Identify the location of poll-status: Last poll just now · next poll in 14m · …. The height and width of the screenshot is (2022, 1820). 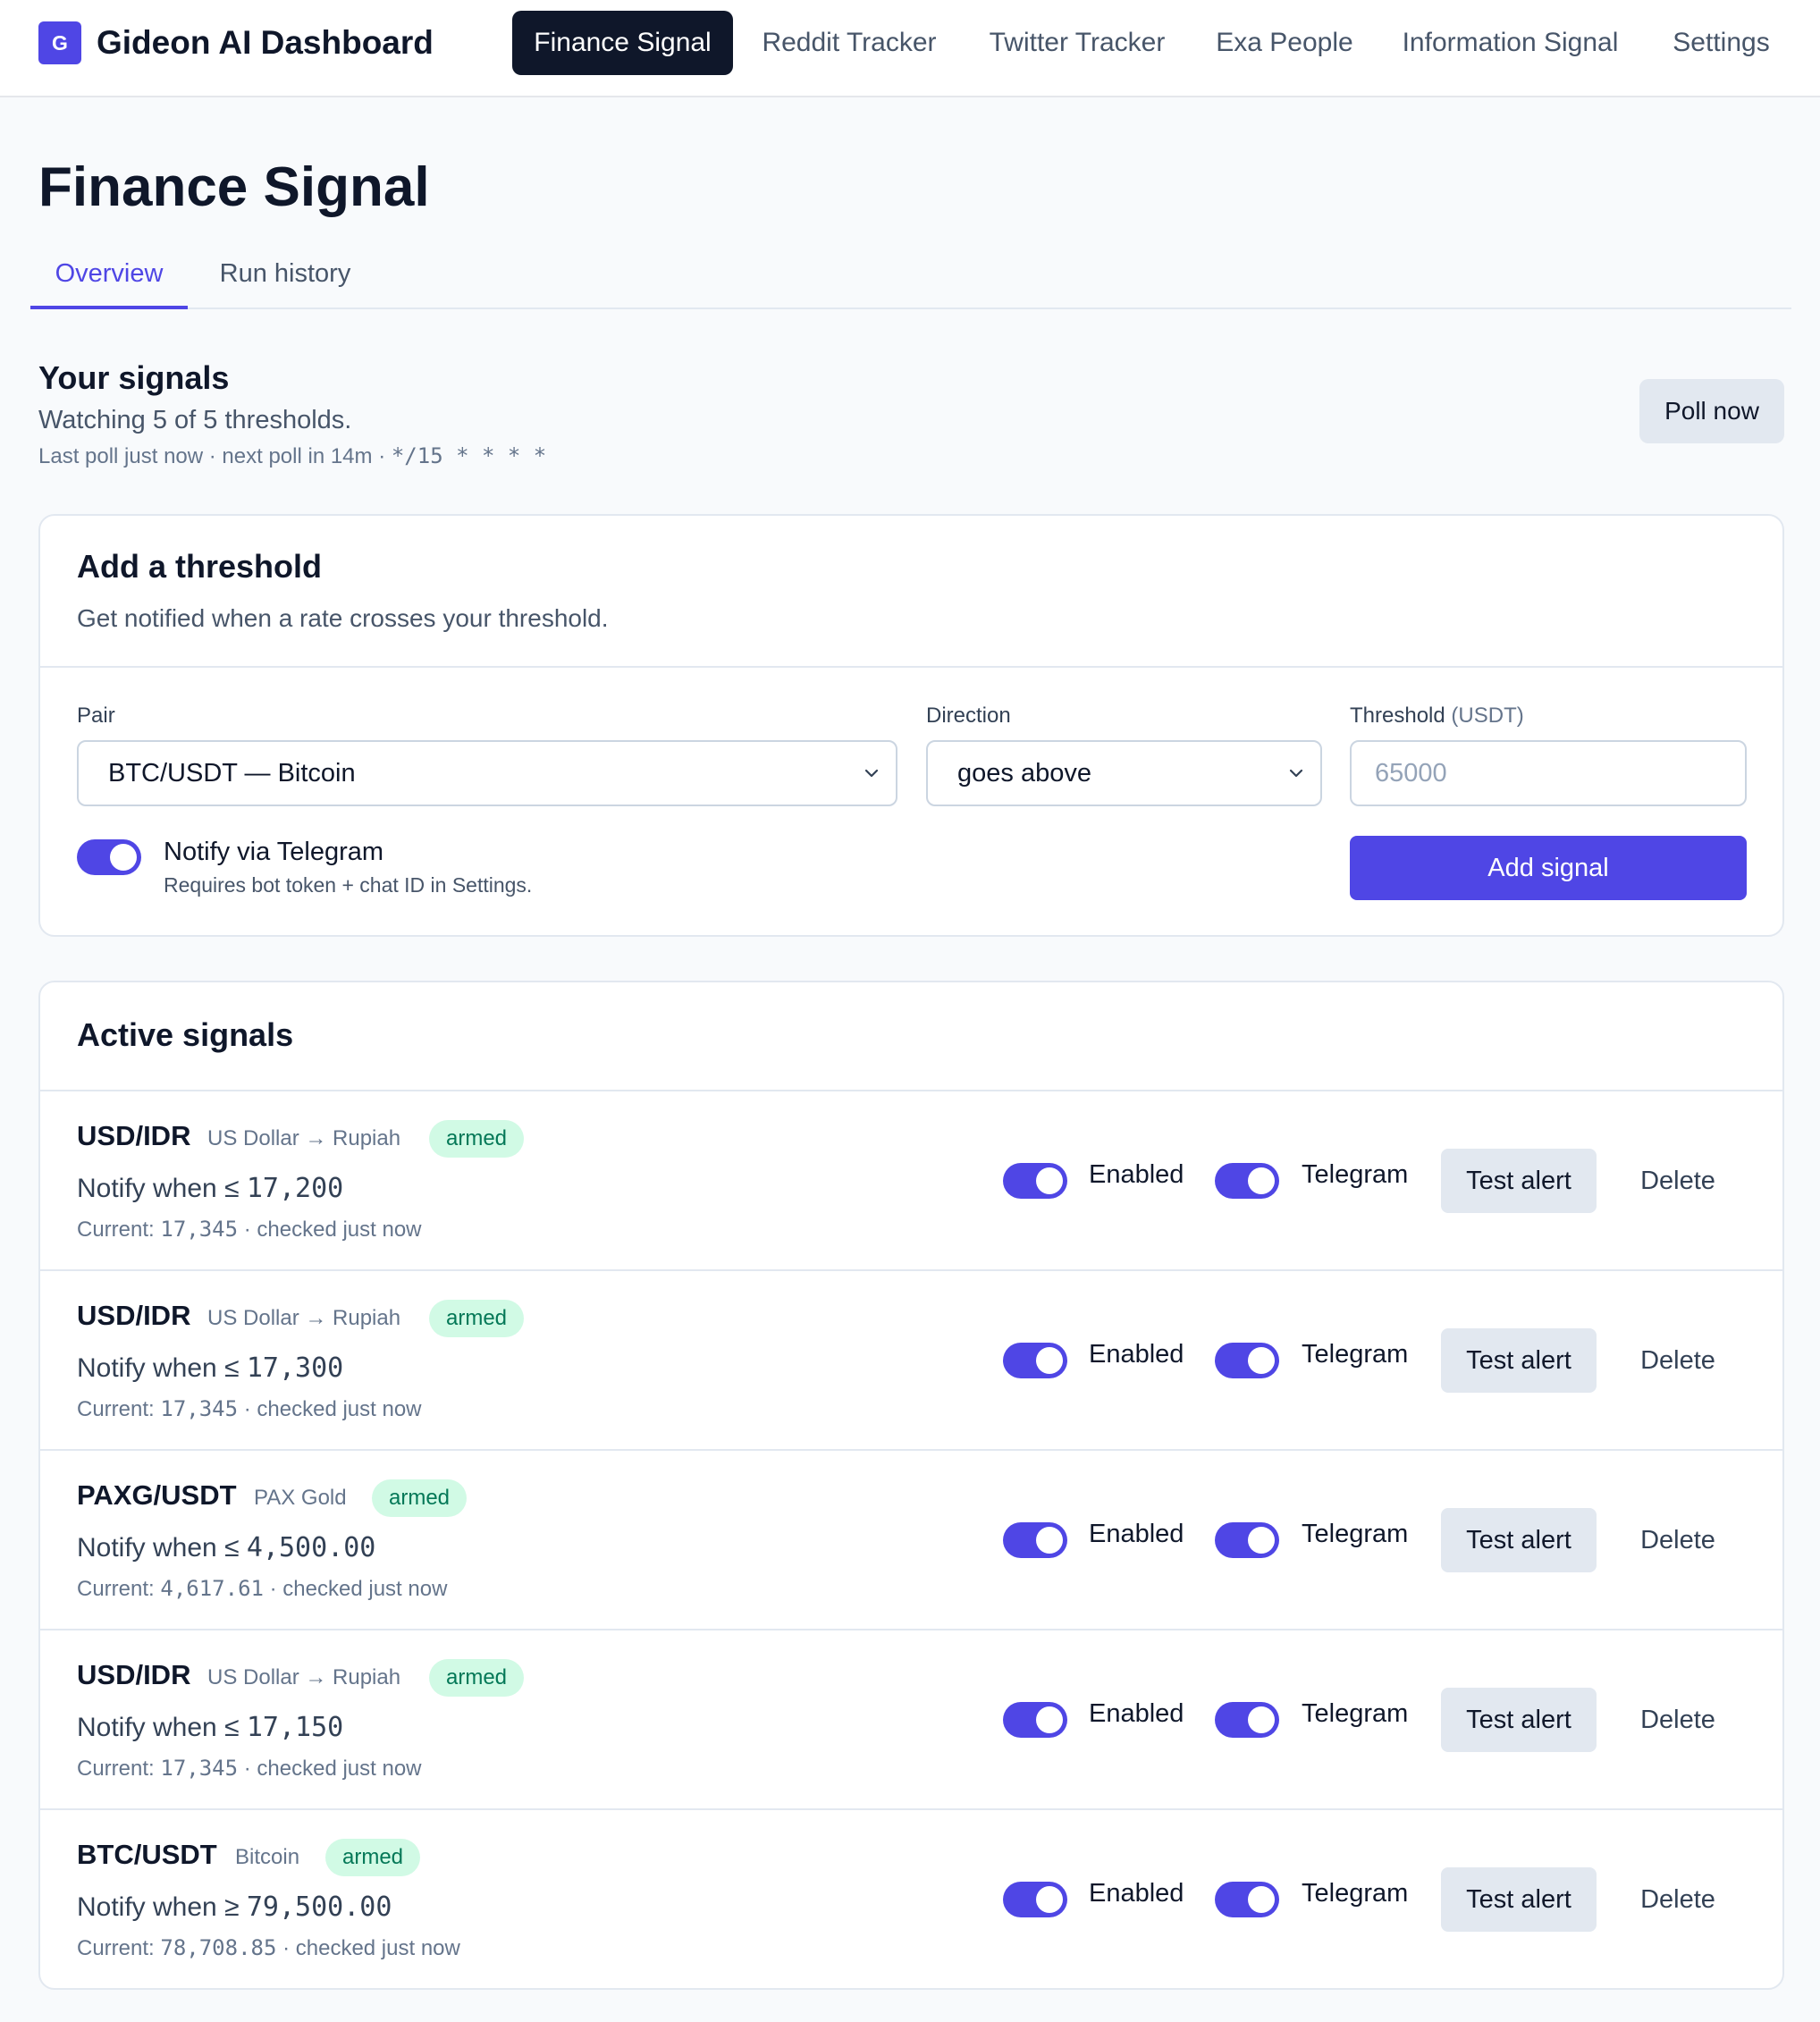
(292, 457).